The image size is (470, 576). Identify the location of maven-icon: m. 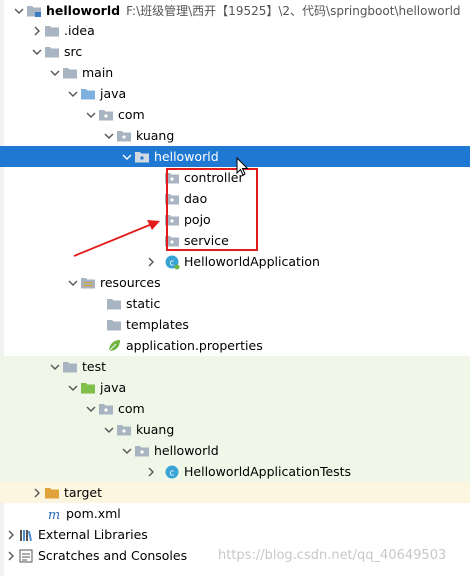
(54, 514).